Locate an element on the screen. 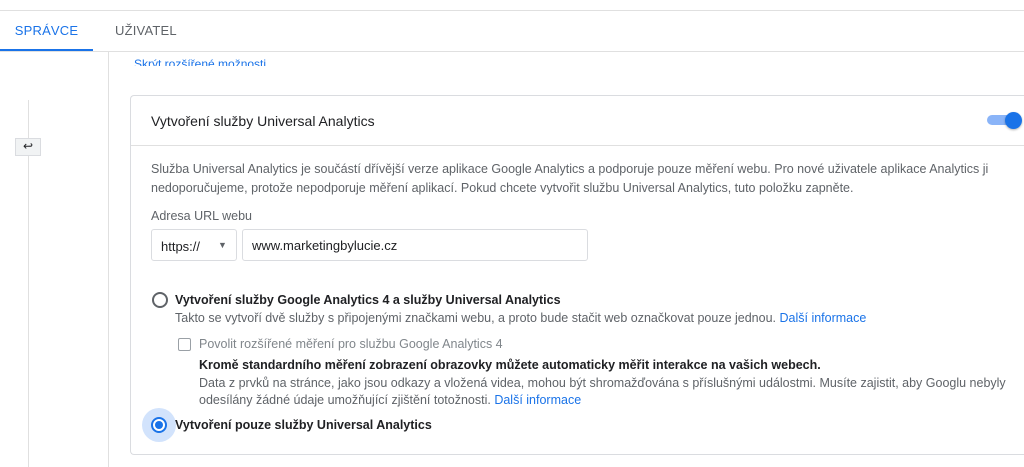 Image resolution: width=1024 pixels, height=467 pixels. card-header: Vytvoření služby Universal Analytics is located at coordinates (577, 121).